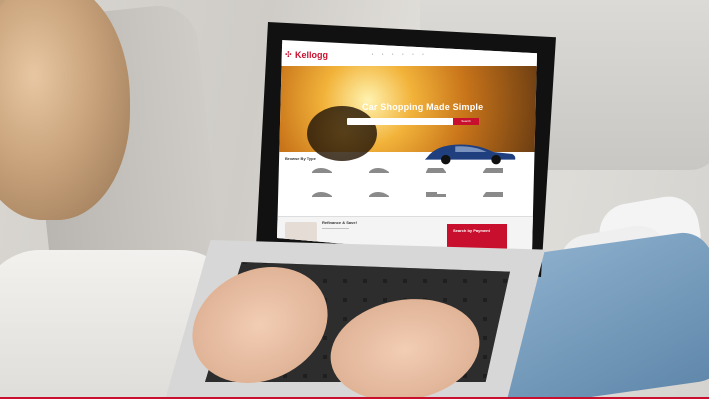 The image size is (709, 399). What do you see at coordinates (300, 158) in the screenshot?
I see `browse-heading: Browse By Type` at bounding box center [300, 158].